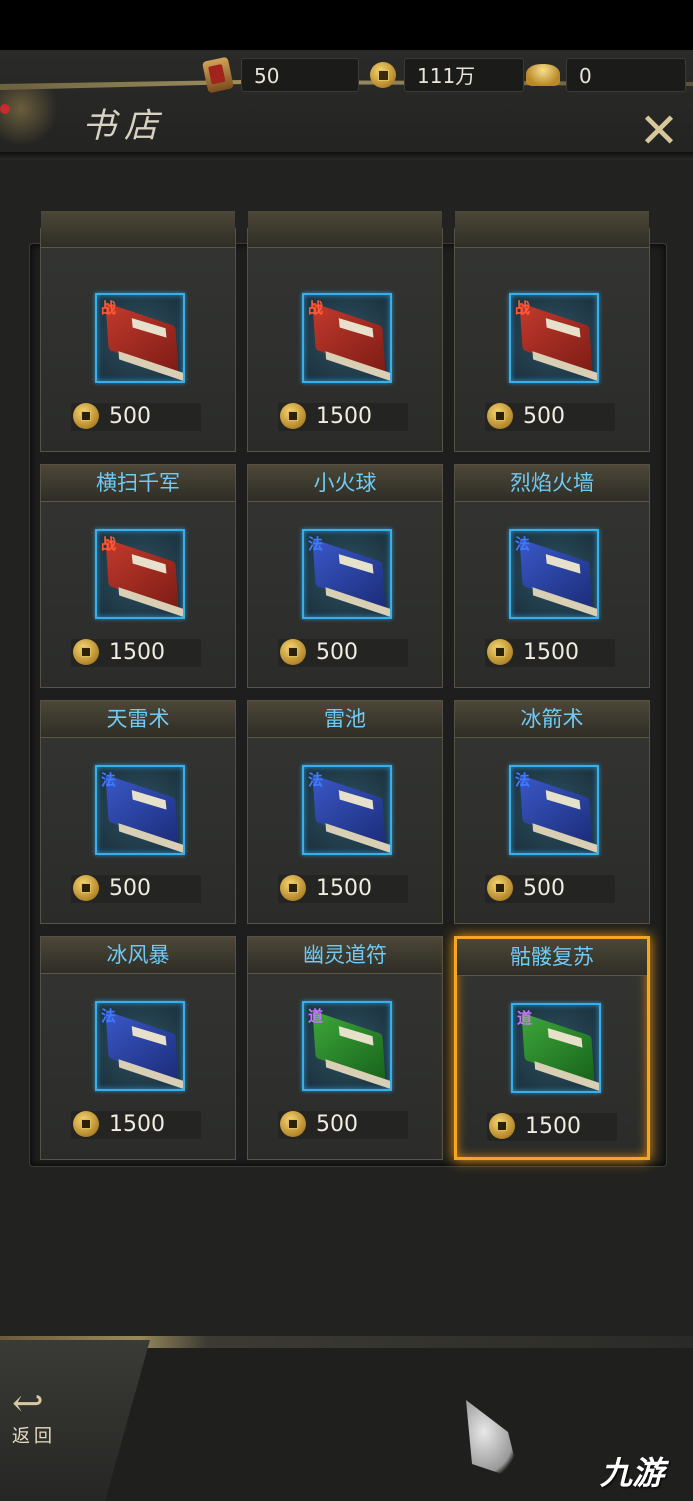 The width and height of the screenshot is (693, 1501). I want to click on book-card: 冰箭术法 500, so click(552, 812).